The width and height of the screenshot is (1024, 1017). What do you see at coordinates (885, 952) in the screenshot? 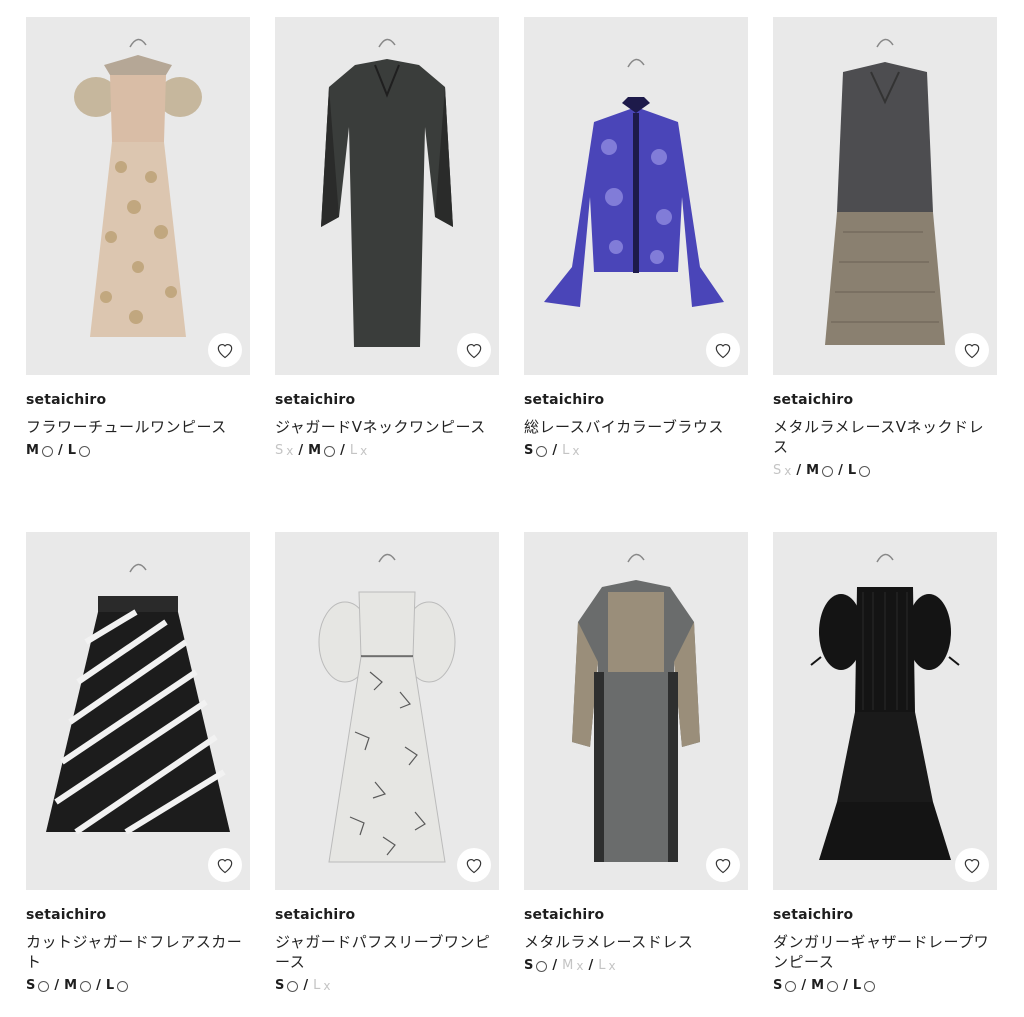
I see `product-name: ダンガリーギャザードレープワンピース` at bounding box center [885, 952].